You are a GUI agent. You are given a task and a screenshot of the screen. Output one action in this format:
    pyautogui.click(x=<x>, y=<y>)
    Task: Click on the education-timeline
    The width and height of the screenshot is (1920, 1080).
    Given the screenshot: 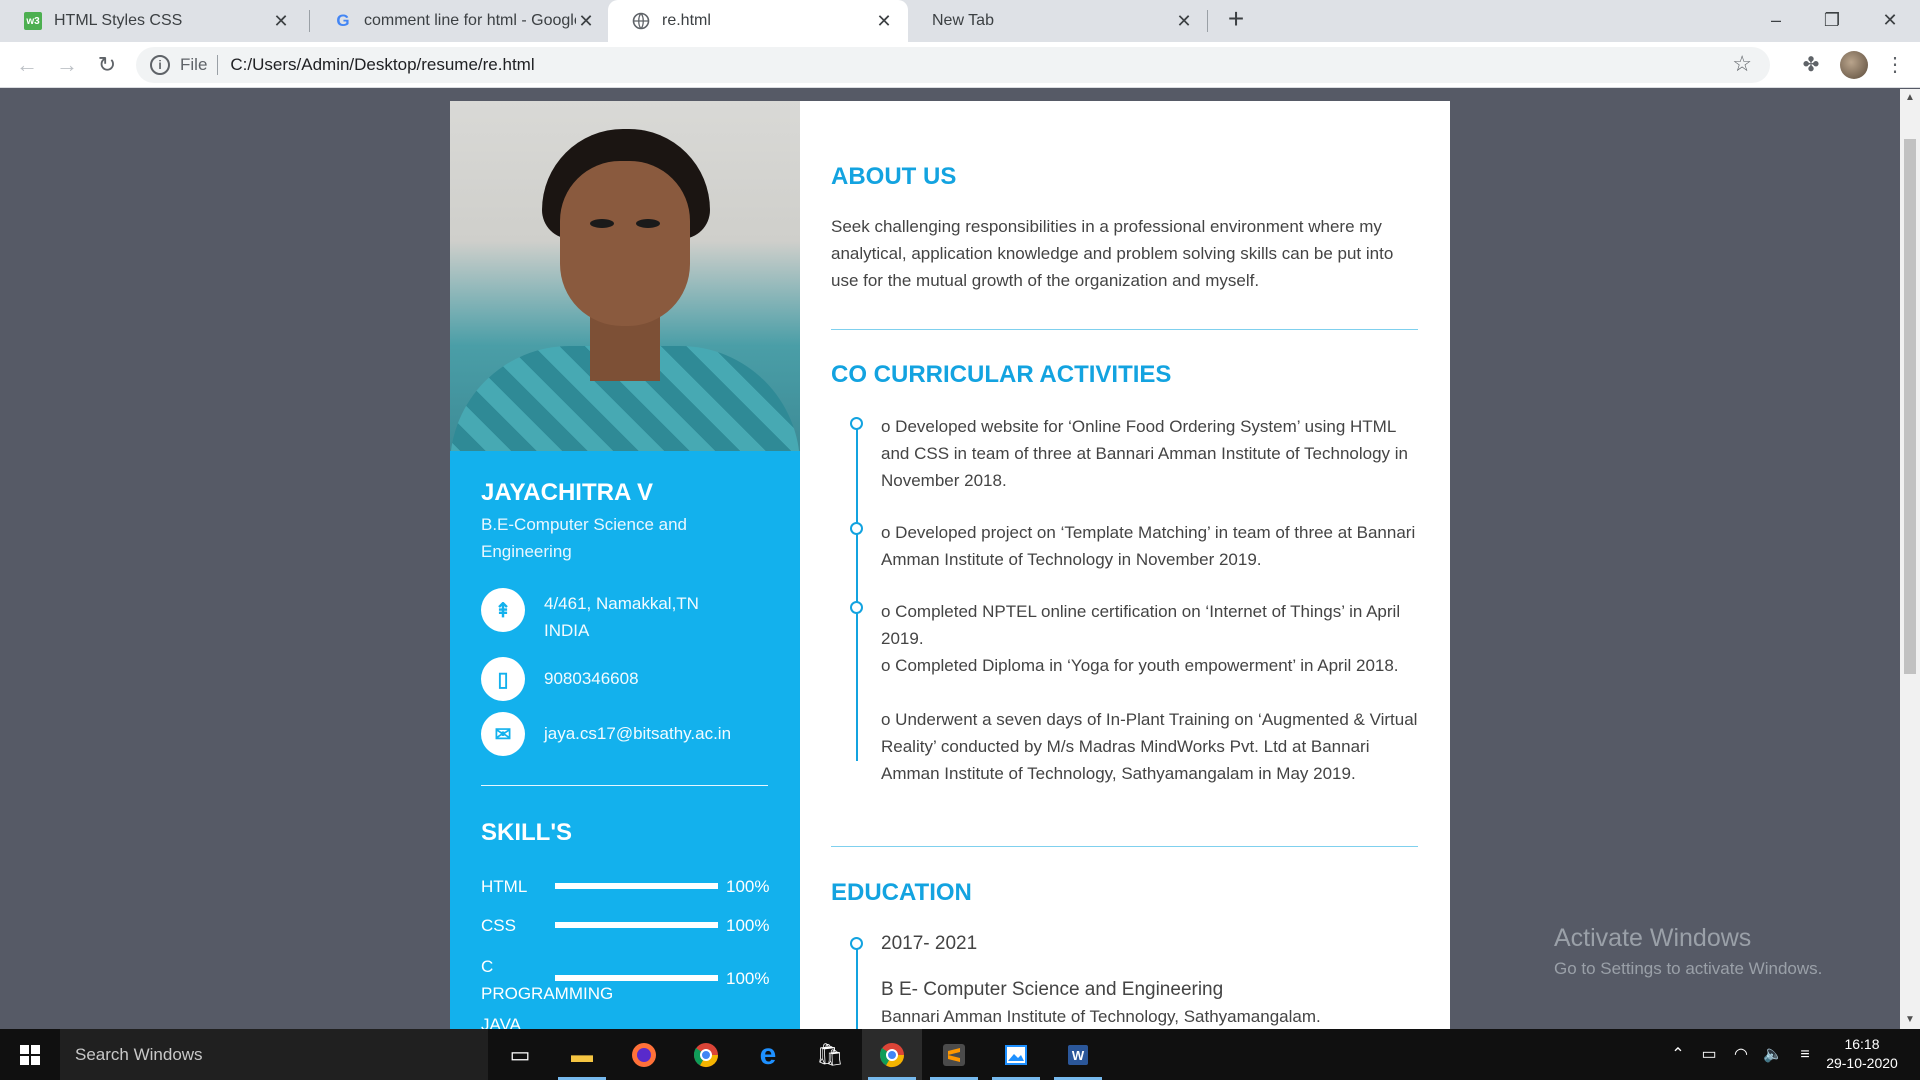 What is the action you would take?
    pyautogui.click(x=857, y=986)
    